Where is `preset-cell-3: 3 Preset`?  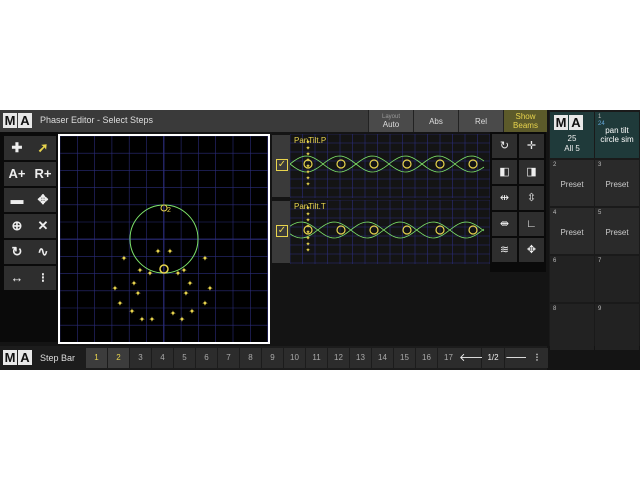 preset-cell-3: 3 Preset is located at coordinates (617, 183).